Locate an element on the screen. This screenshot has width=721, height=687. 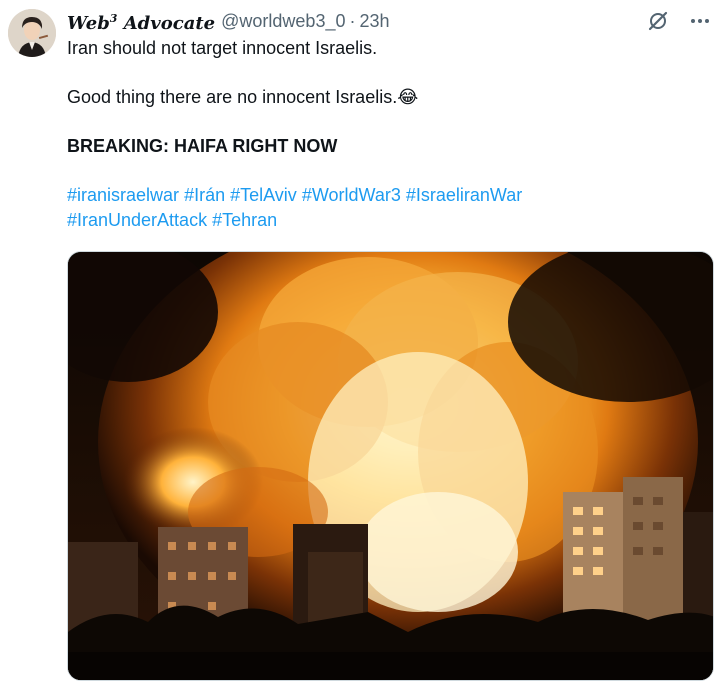
hashtag-link: #IranUnderAttack is located at coordinates (137, 220).